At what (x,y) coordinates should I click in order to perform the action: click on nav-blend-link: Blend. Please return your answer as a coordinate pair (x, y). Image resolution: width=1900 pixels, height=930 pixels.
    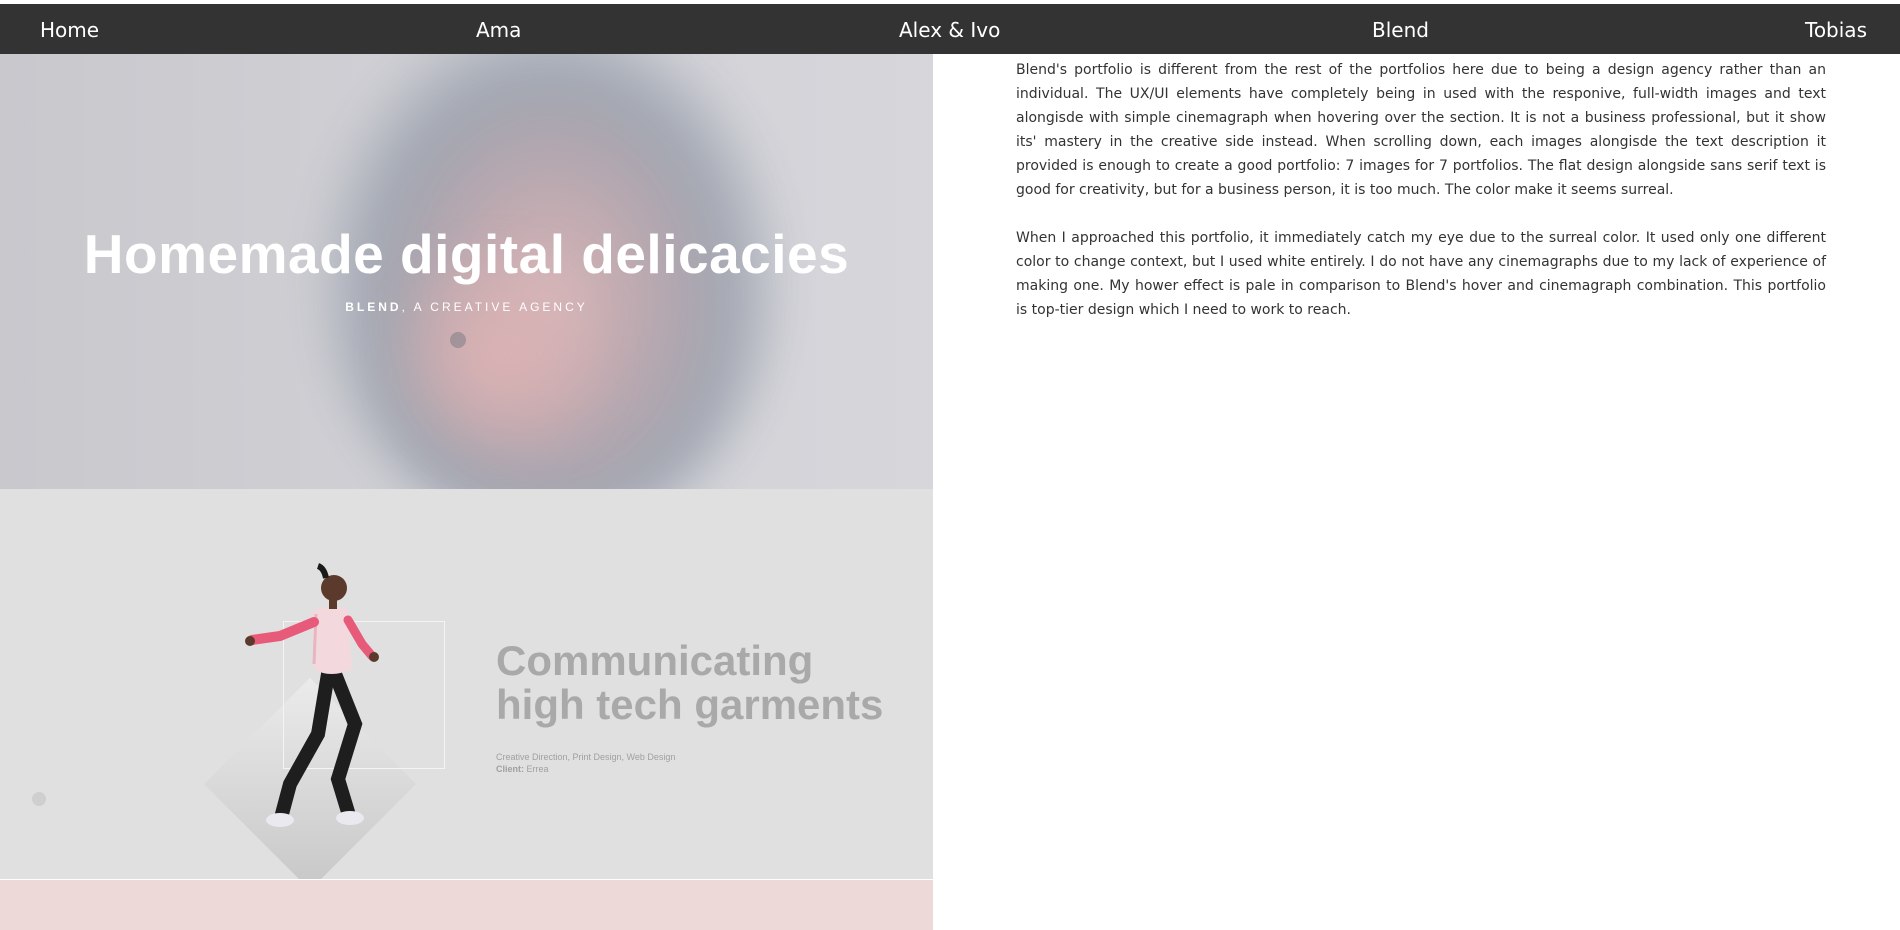
    Looking at the image, I should click on (1400, 30).